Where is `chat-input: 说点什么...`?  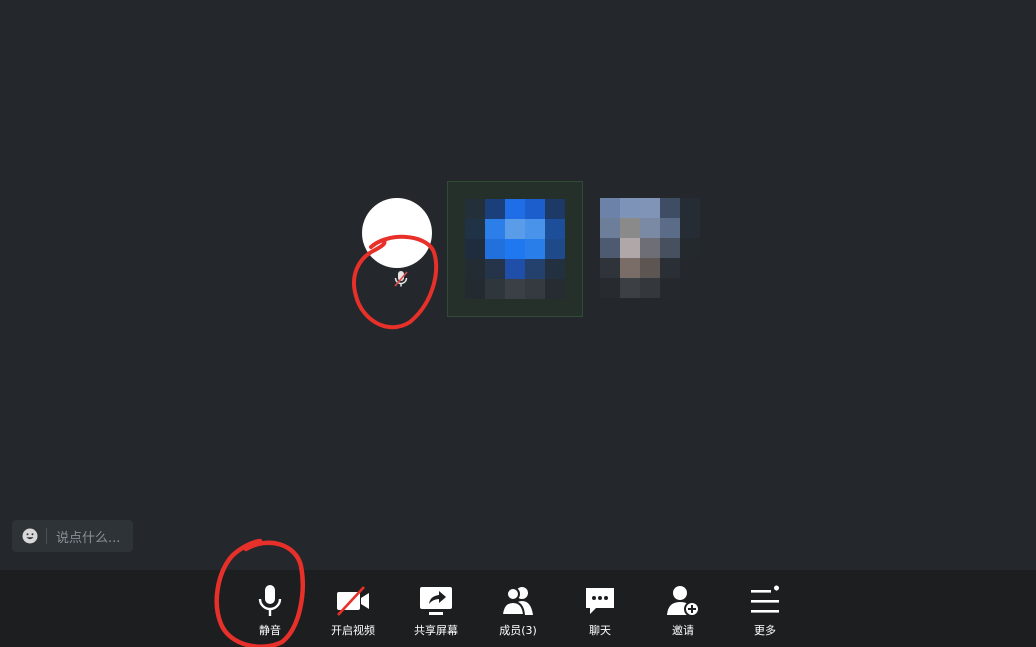 chat-input: 说点什么... is located at coordinates (72, 536).